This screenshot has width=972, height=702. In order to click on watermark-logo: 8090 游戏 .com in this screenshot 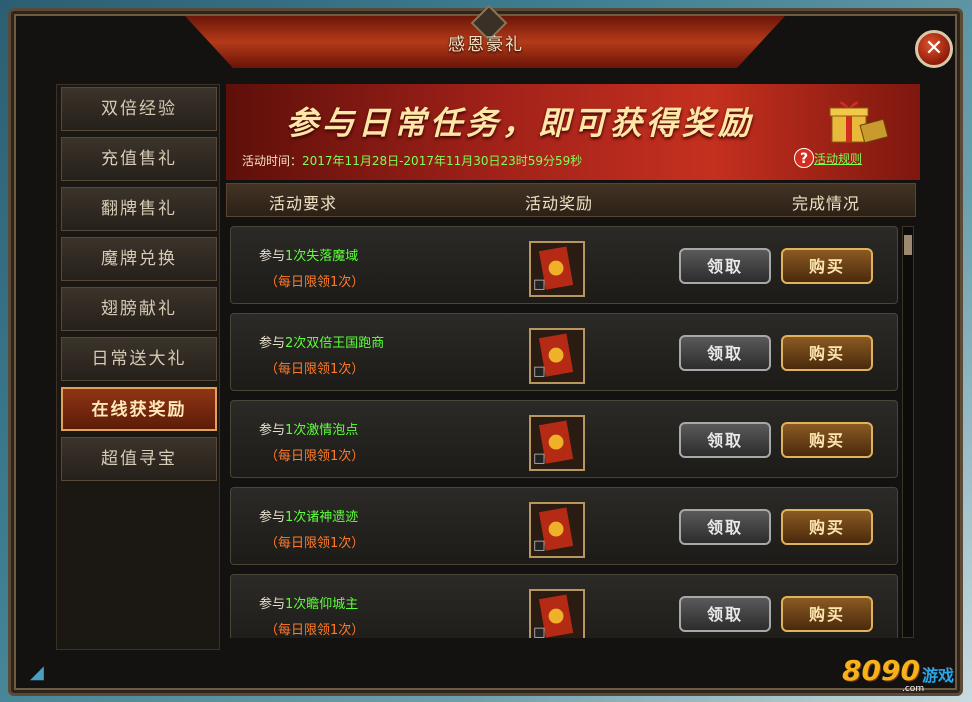, I will do `click(902, 672)`.